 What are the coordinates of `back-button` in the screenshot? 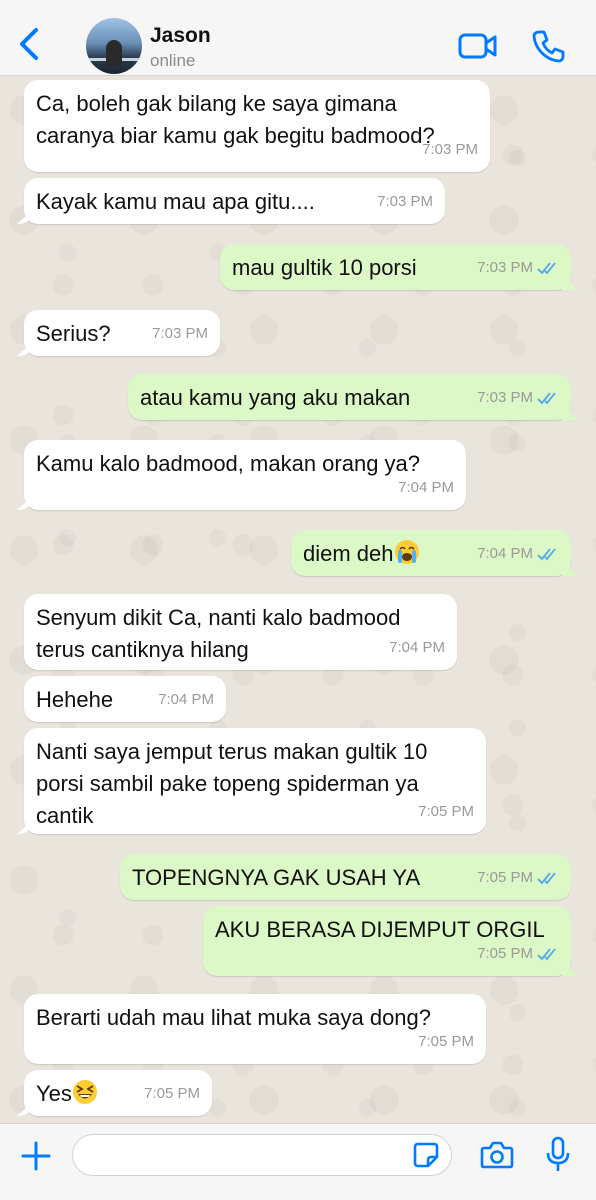 It's located at (28, 44).